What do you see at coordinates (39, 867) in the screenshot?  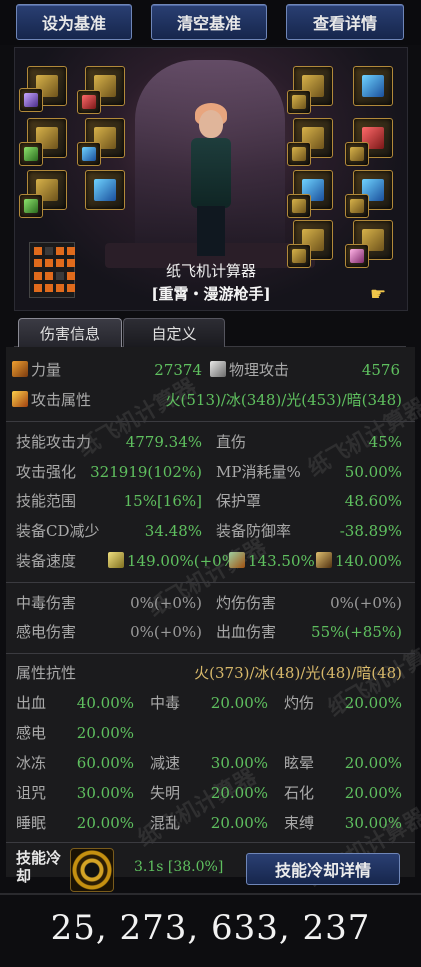 I see `cooldown-label: 技能冷却` at bounding box center [39, 867].